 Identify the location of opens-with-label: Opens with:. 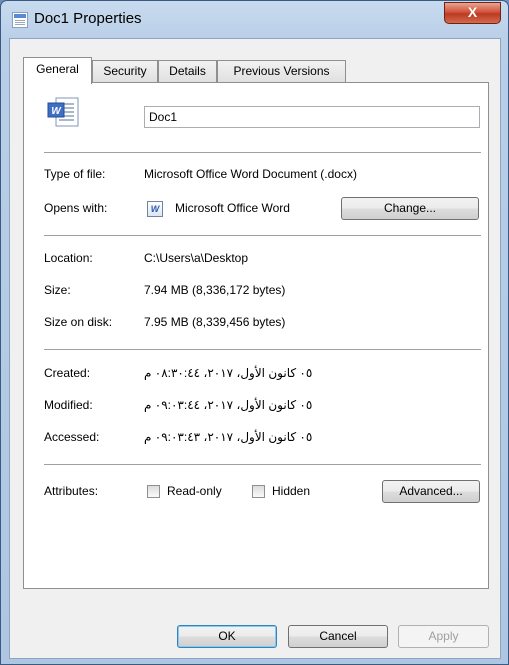
(76, 208).